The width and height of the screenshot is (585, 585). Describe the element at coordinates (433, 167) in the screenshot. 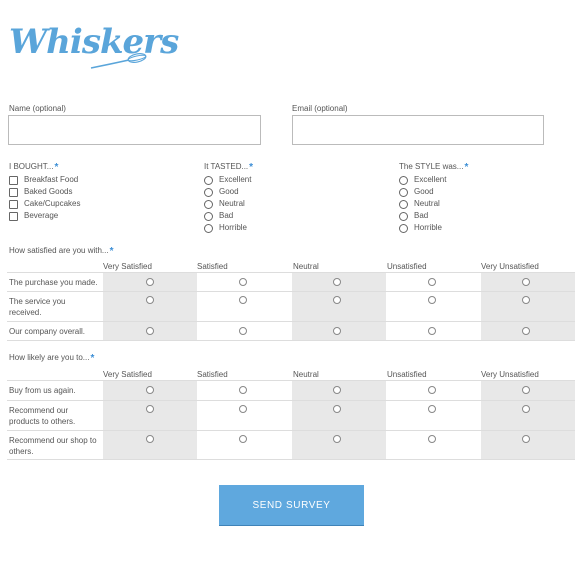

I see `style-title: The STYLE was...*` at that location.